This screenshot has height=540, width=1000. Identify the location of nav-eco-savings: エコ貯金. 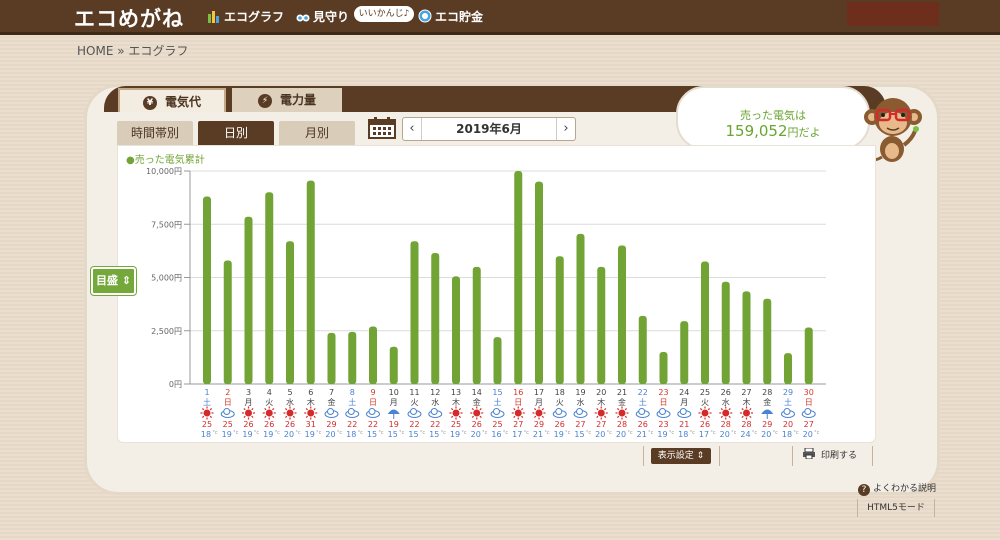
(450, 16).